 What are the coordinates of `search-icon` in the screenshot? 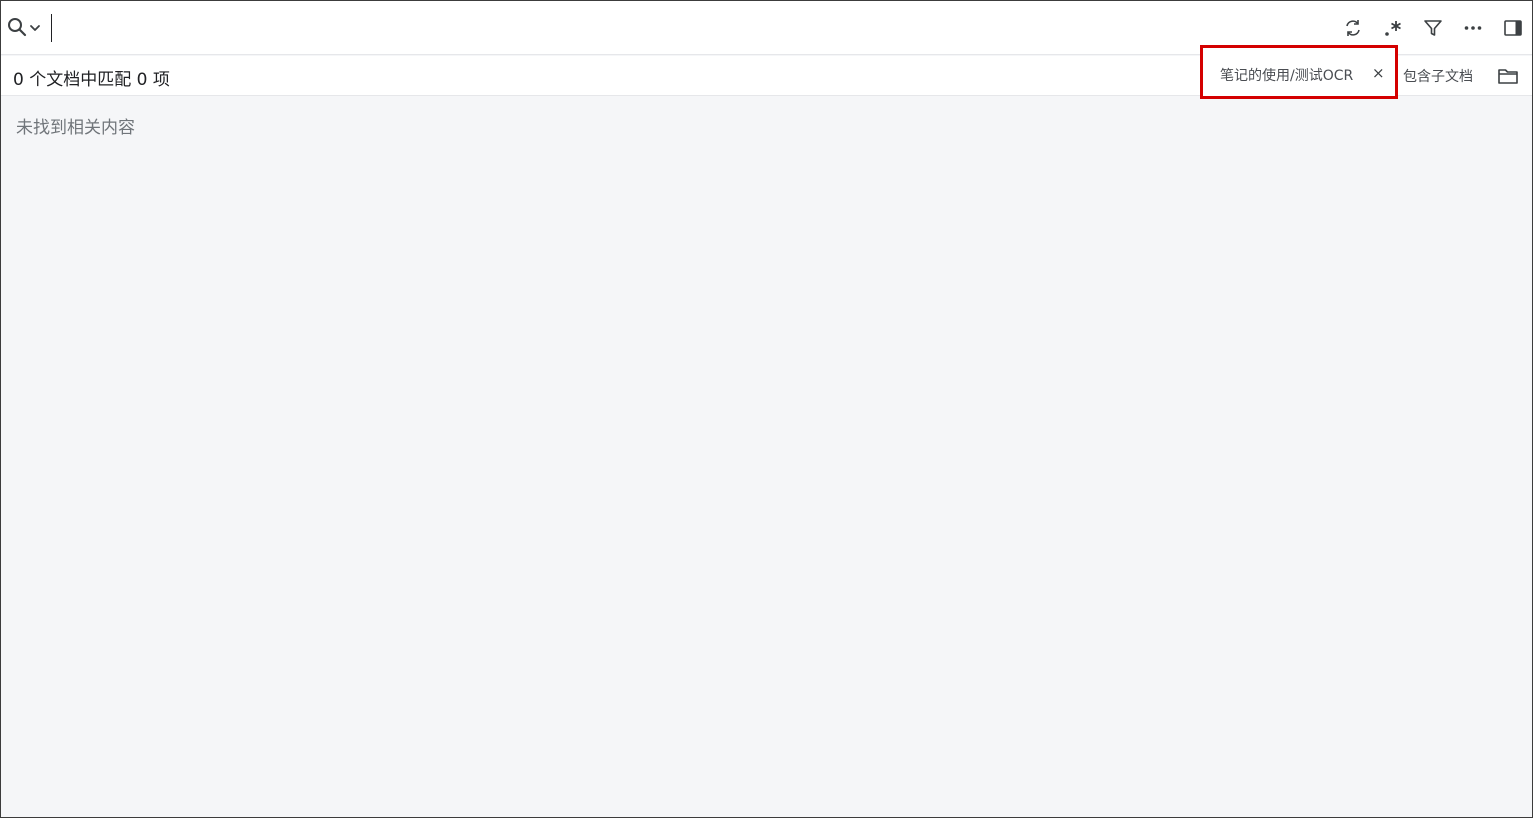 It's located at (24, 27).